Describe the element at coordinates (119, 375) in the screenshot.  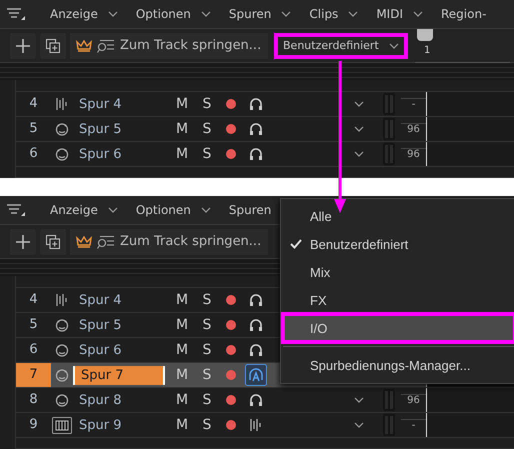
I see `track-name: Spur 7` at that location.